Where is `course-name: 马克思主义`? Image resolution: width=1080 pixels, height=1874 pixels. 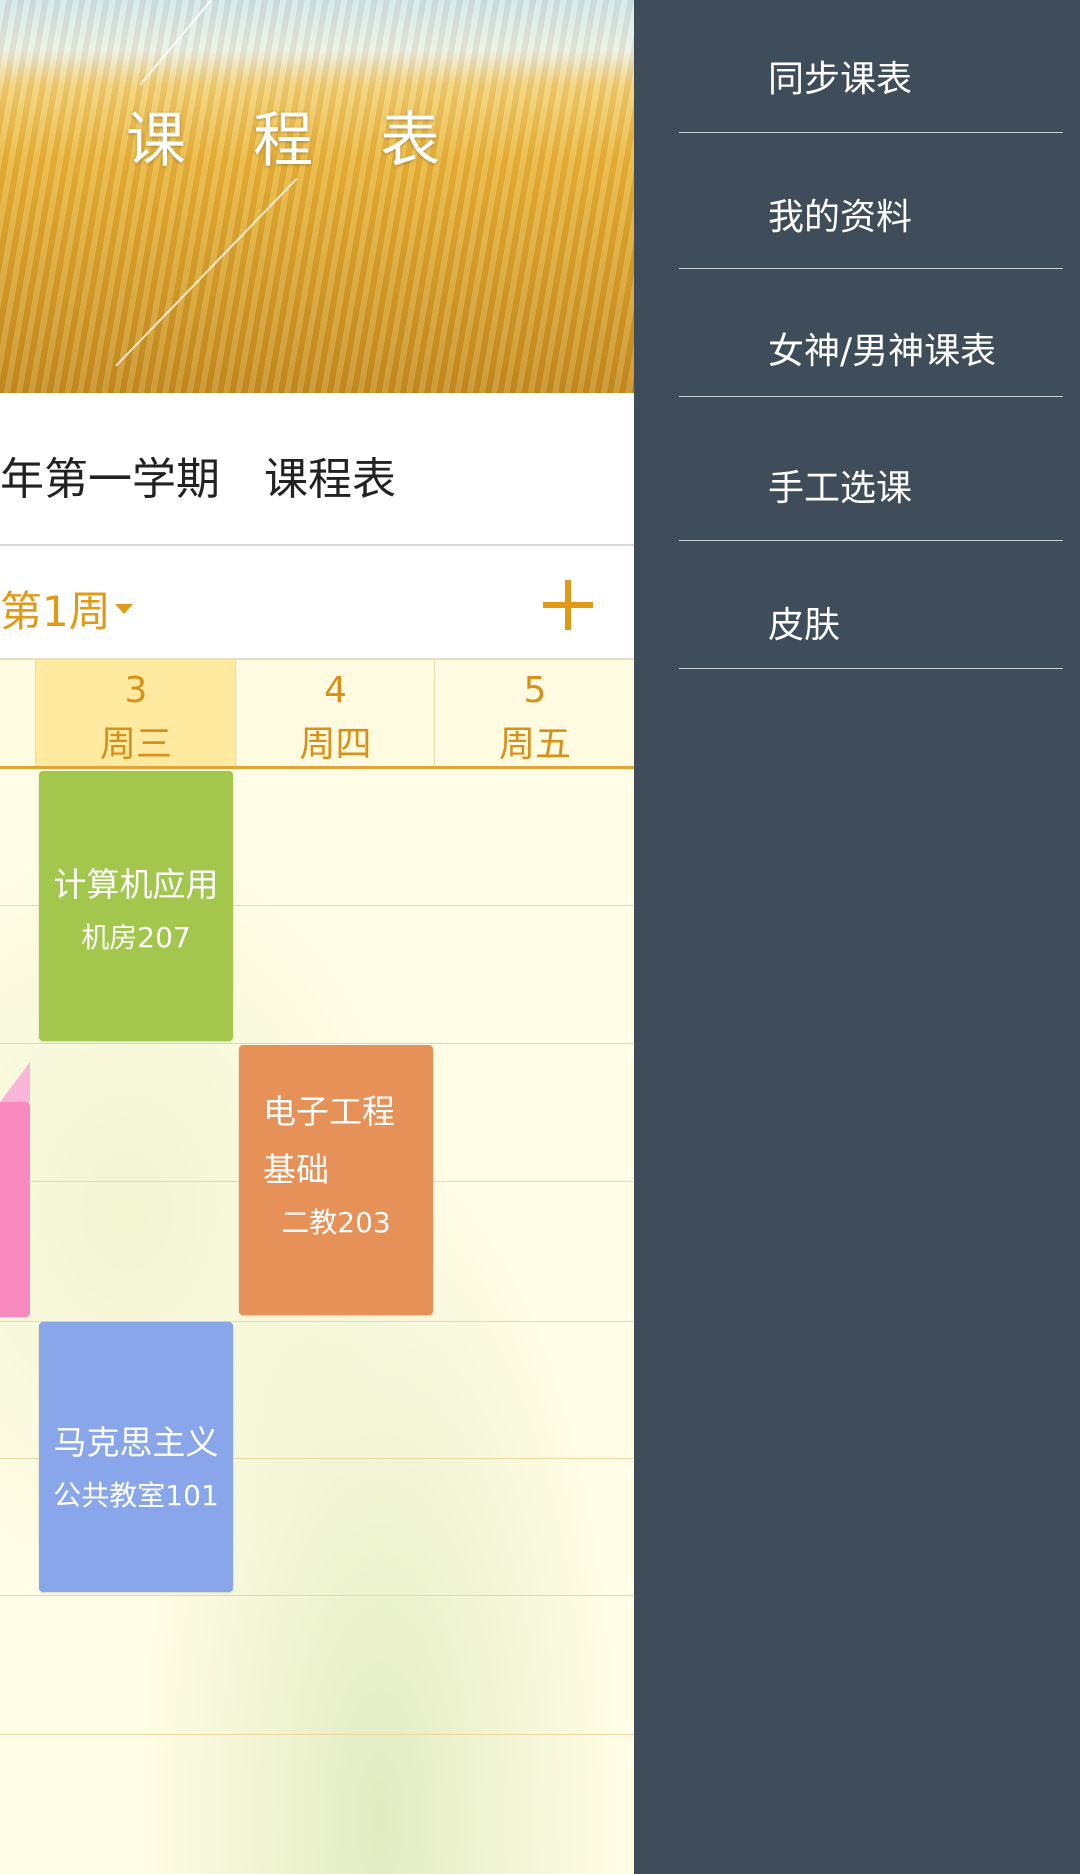
course-name: 马克思主义 is located at coordinates (136, 1442).